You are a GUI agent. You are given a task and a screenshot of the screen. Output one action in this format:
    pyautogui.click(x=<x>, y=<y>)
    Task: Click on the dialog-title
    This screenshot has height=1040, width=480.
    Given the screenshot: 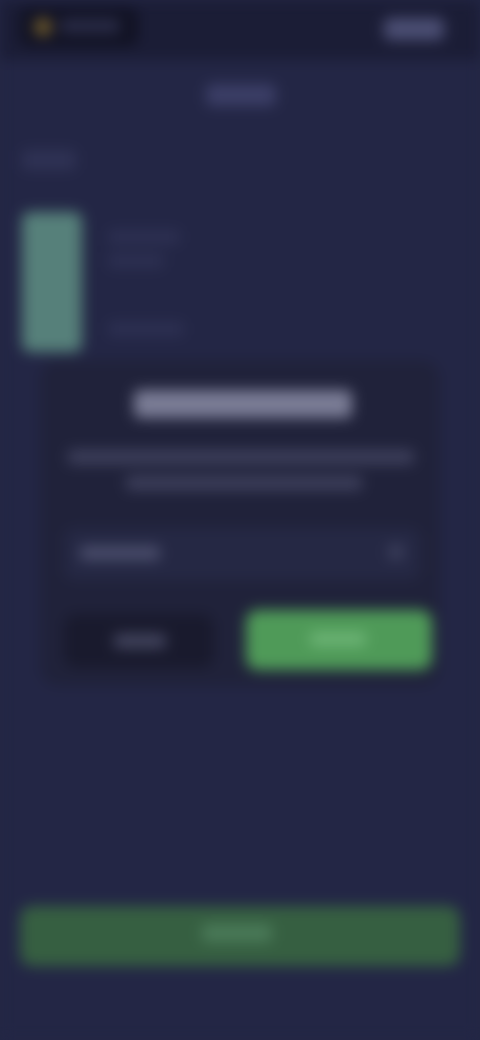 What is the action you would take?
    pyautogui.click(x=243, y=404)
    